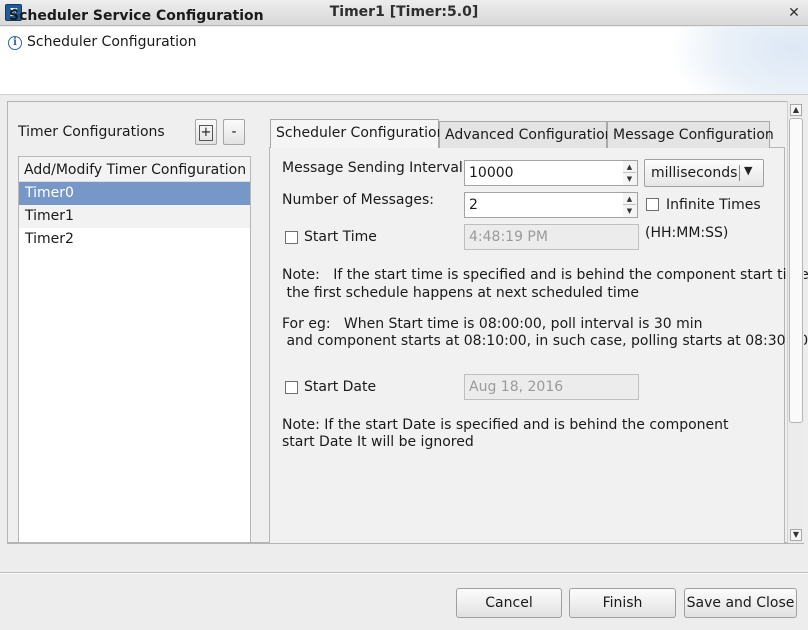 The width and height of the screenshot is (808, 630). What do you see at coordinates (551, 237) in the screenshot?
I see `start-time-input: 4:48:19 PM` at bounding box center [551, 237].